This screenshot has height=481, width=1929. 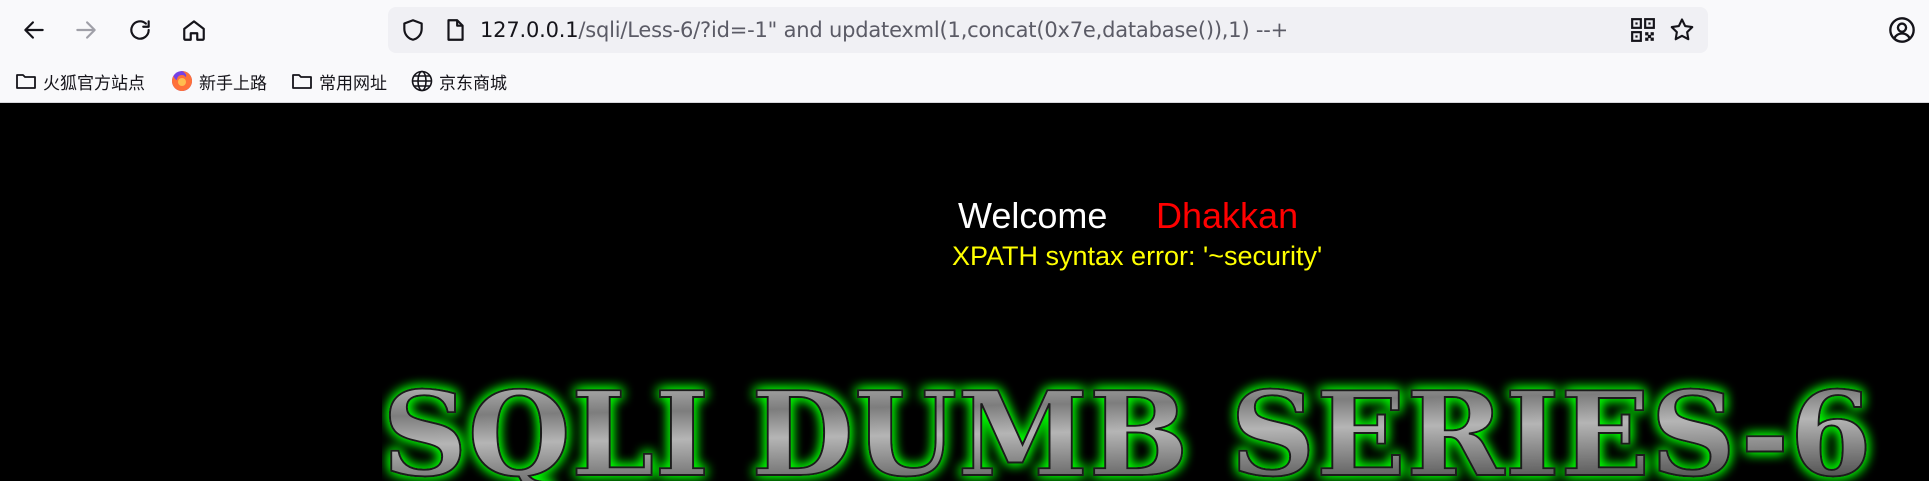 I want to click on arrow-left-icon, so click(x=34, y=30).